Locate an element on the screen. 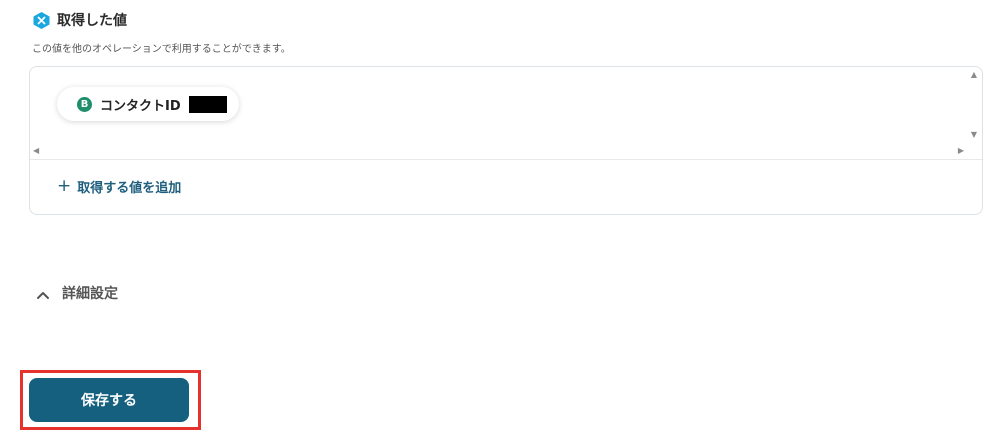 The height and width of the screenshot is (443, 1005). scroll-up-arrow-icon: ▲ is located at coordinates (974, 75).